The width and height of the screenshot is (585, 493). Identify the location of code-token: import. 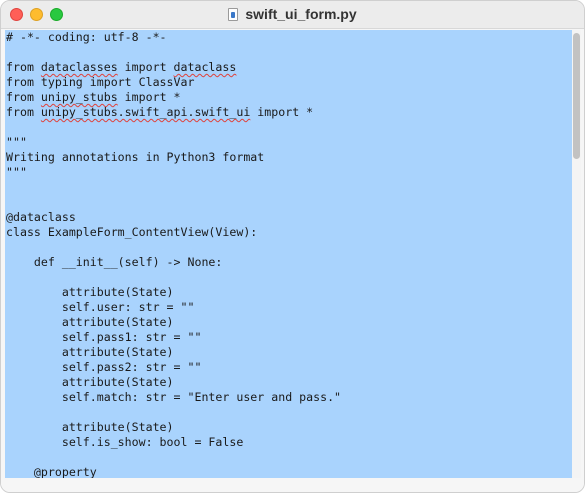
(145, 67).